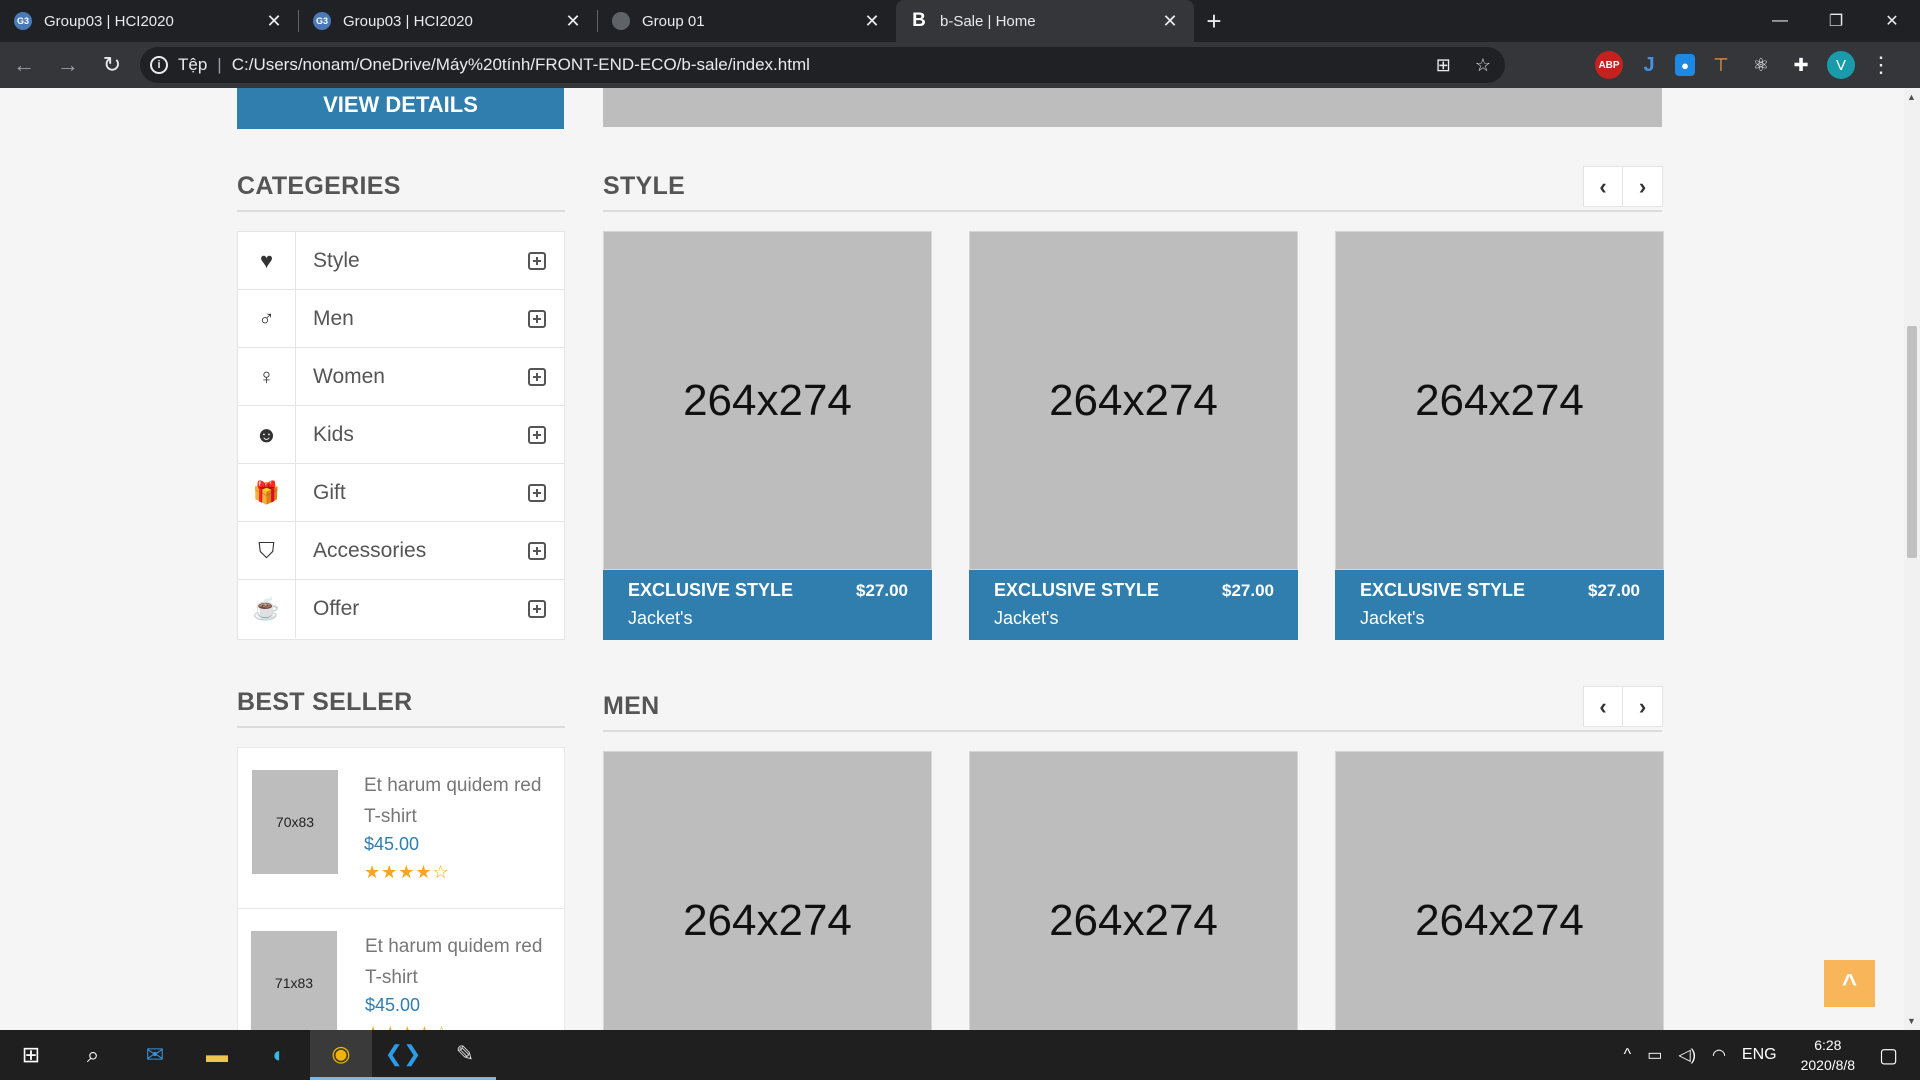 The height and width of the screenshot is (1080, 1920). Describe the element at coordinates (401, 376) in the screenshot. I see `category-item-women: ♀ Women` at that location.